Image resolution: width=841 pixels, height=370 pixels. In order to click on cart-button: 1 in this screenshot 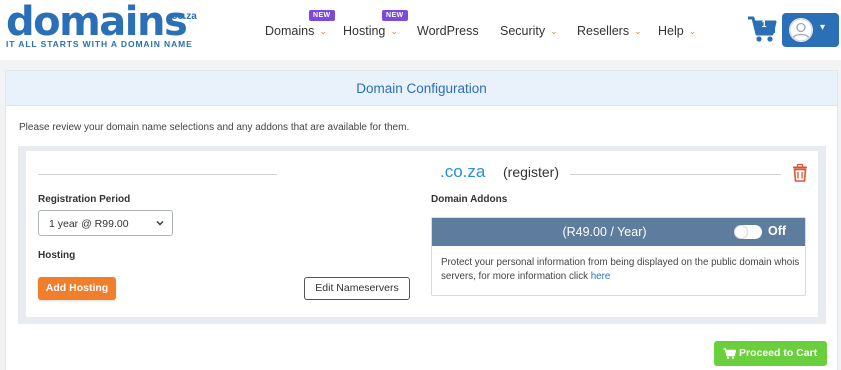, I will do `click(762, 29)`.